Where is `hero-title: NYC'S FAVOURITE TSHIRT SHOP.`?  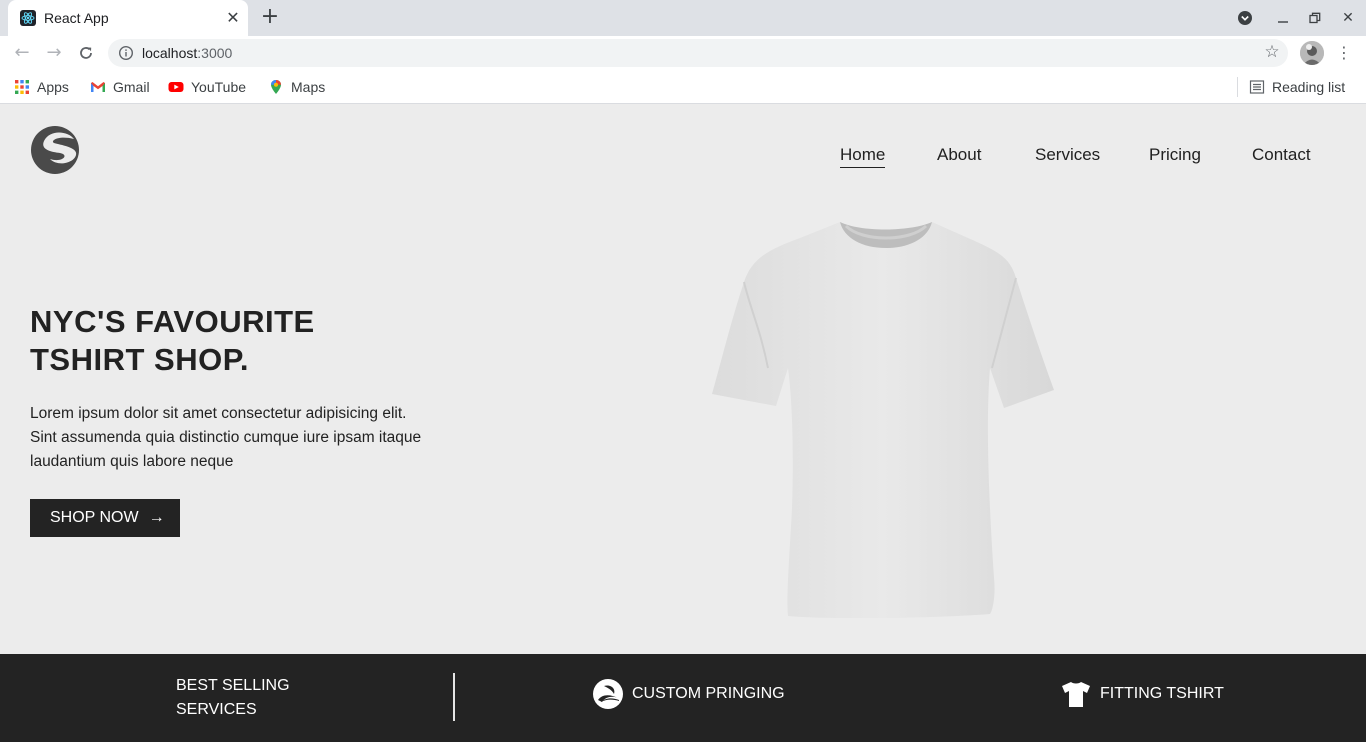 hero-title: NYC'S FAVOURITE TSHIRT SHOP. is located at coordinates (230, 341).